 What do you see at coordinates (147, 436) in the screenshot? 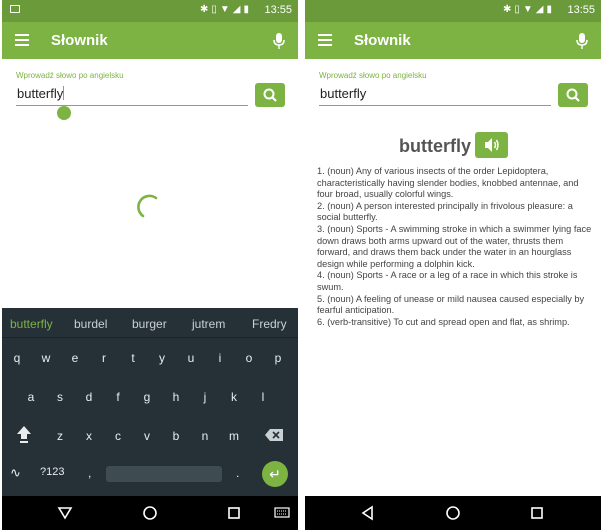
I see `key-v: v` at bounding box center [147, 436].